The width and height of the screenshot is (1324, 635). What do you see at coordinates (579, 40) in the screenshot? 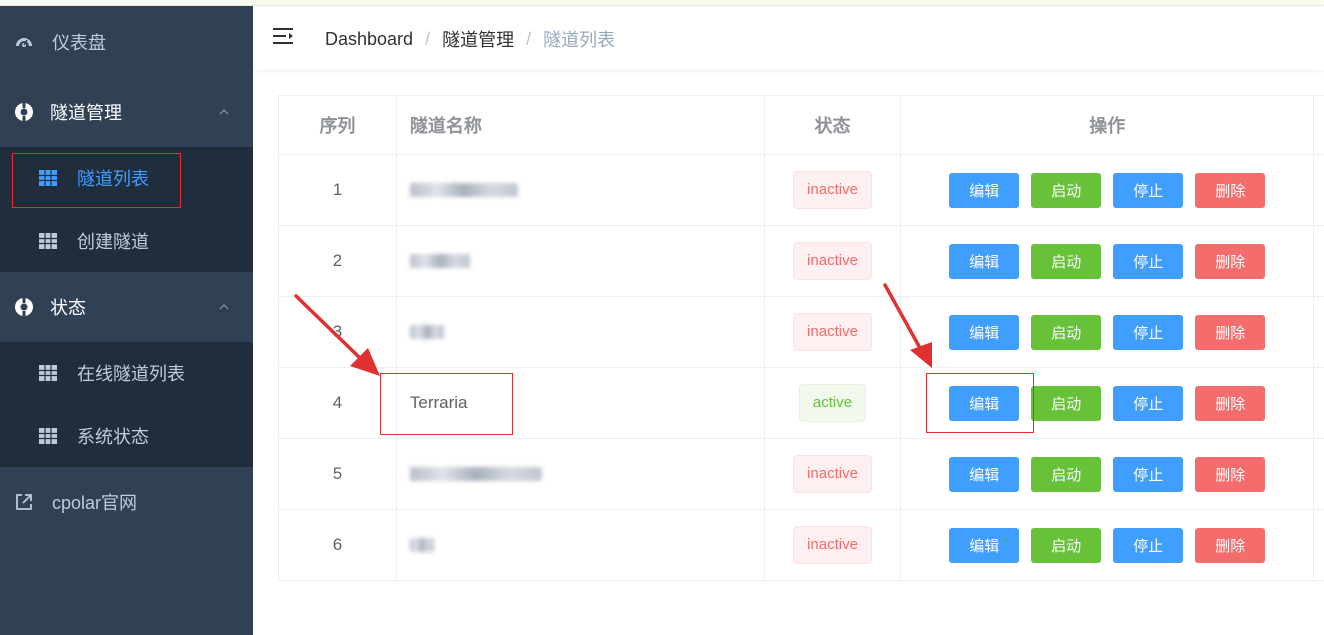
I see `breadcrumb-tunnel-list: 隧道列表` at bounding box center [579, 40].